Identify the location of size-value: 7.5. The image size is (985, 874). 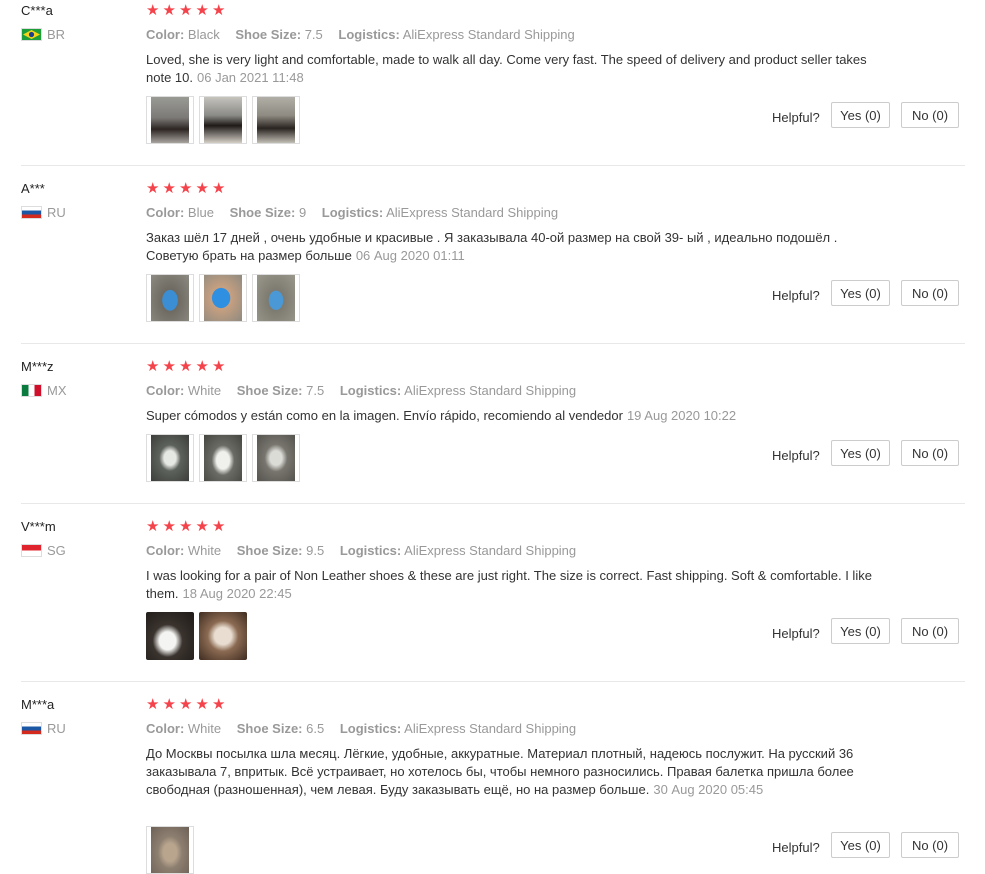
(315, 390).